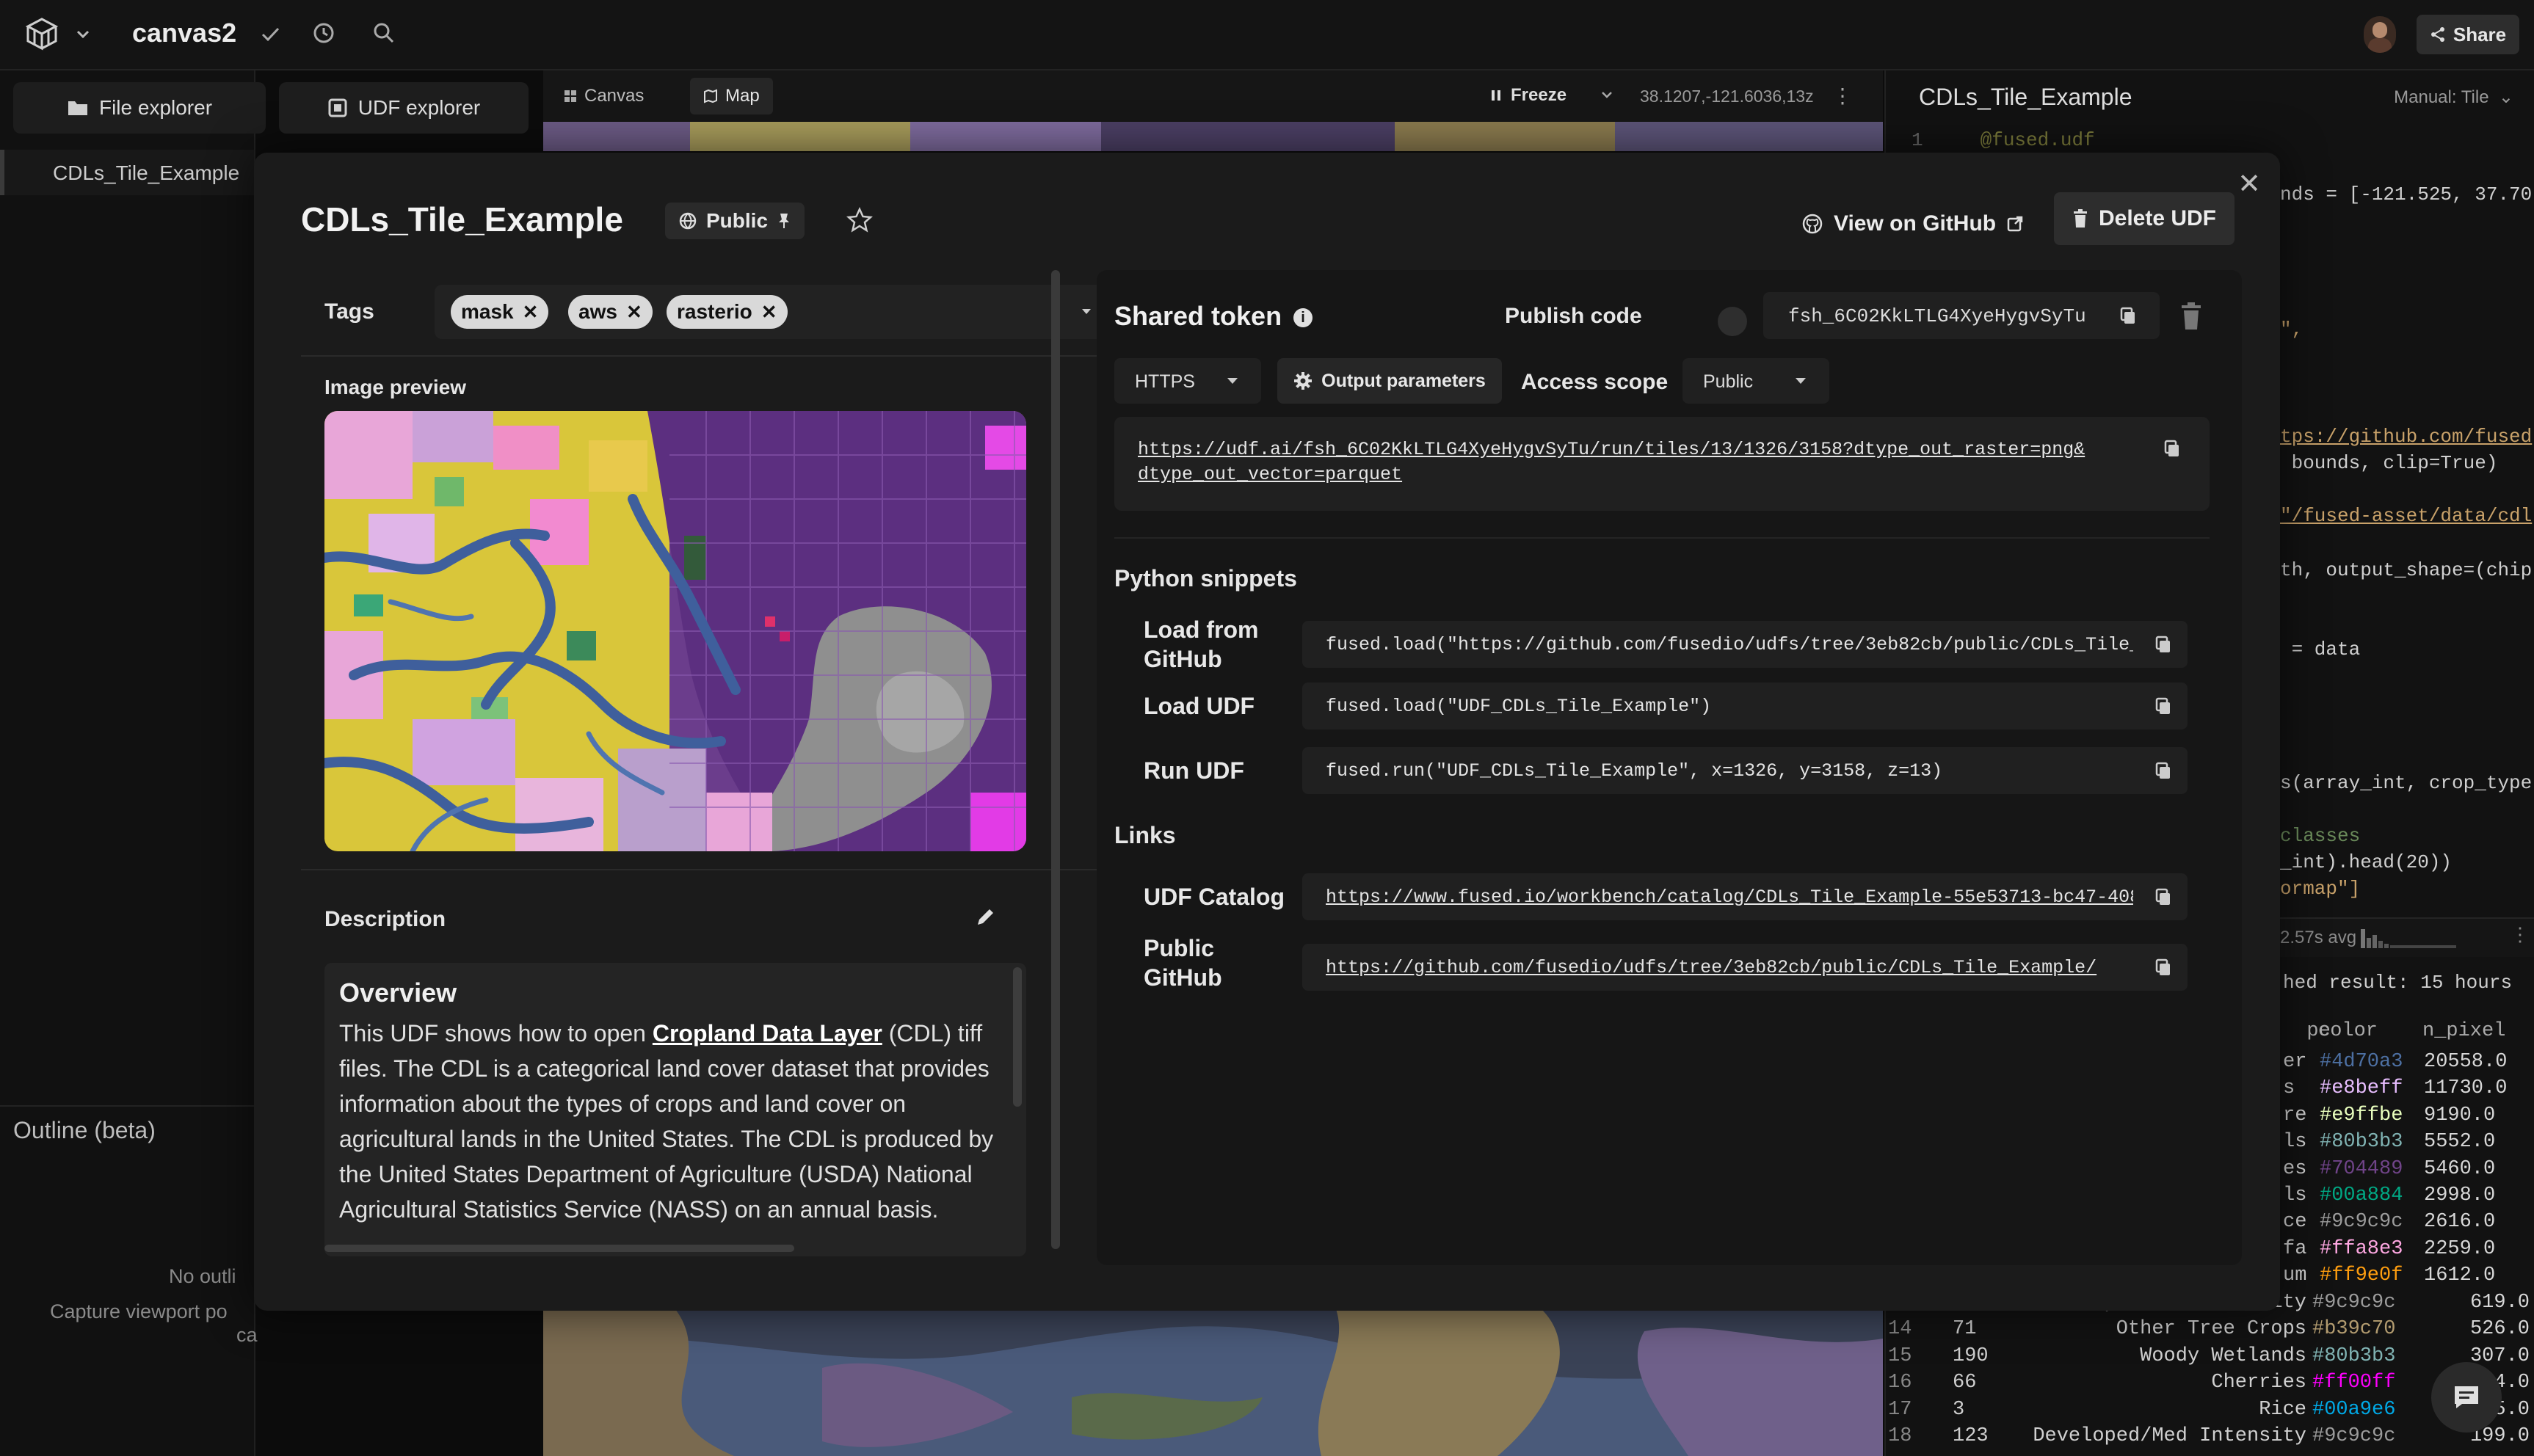 The width and height of the screenshot is (2534, 1456). What do you see at coordinates (604, 96) in the screenshot?
I see `tab-canvas: Canvas` at bounding box center [604, 96].